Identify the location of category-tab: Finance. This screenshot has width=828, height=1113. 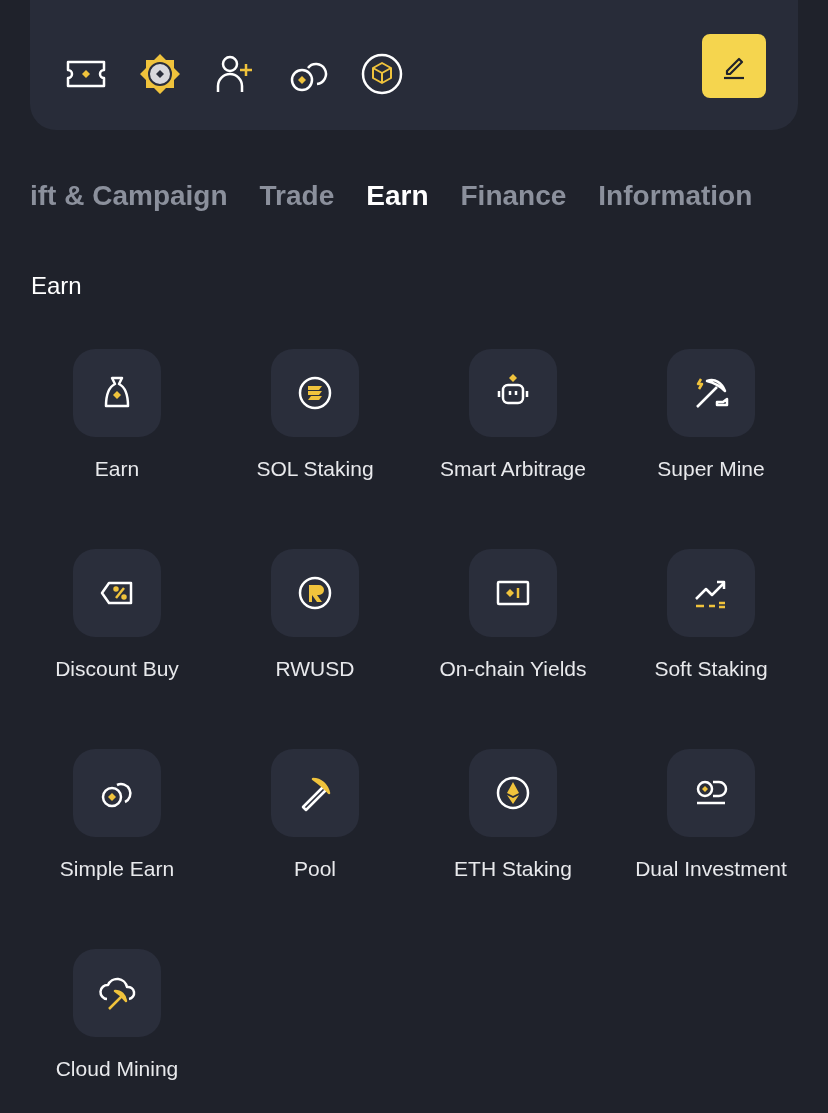
(513, 196).